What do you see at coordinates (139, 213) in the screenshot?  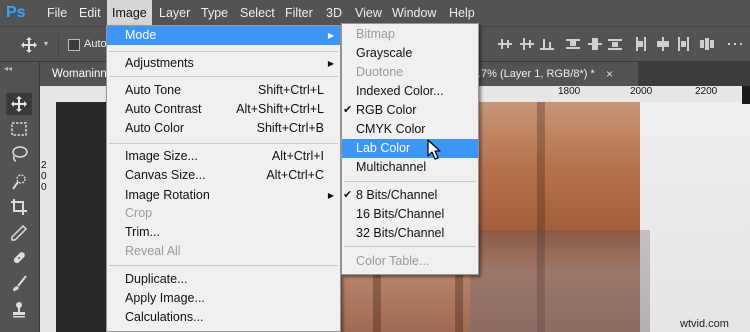 I see `menu-item-crop: Crop` at bounding box center [139, 213].